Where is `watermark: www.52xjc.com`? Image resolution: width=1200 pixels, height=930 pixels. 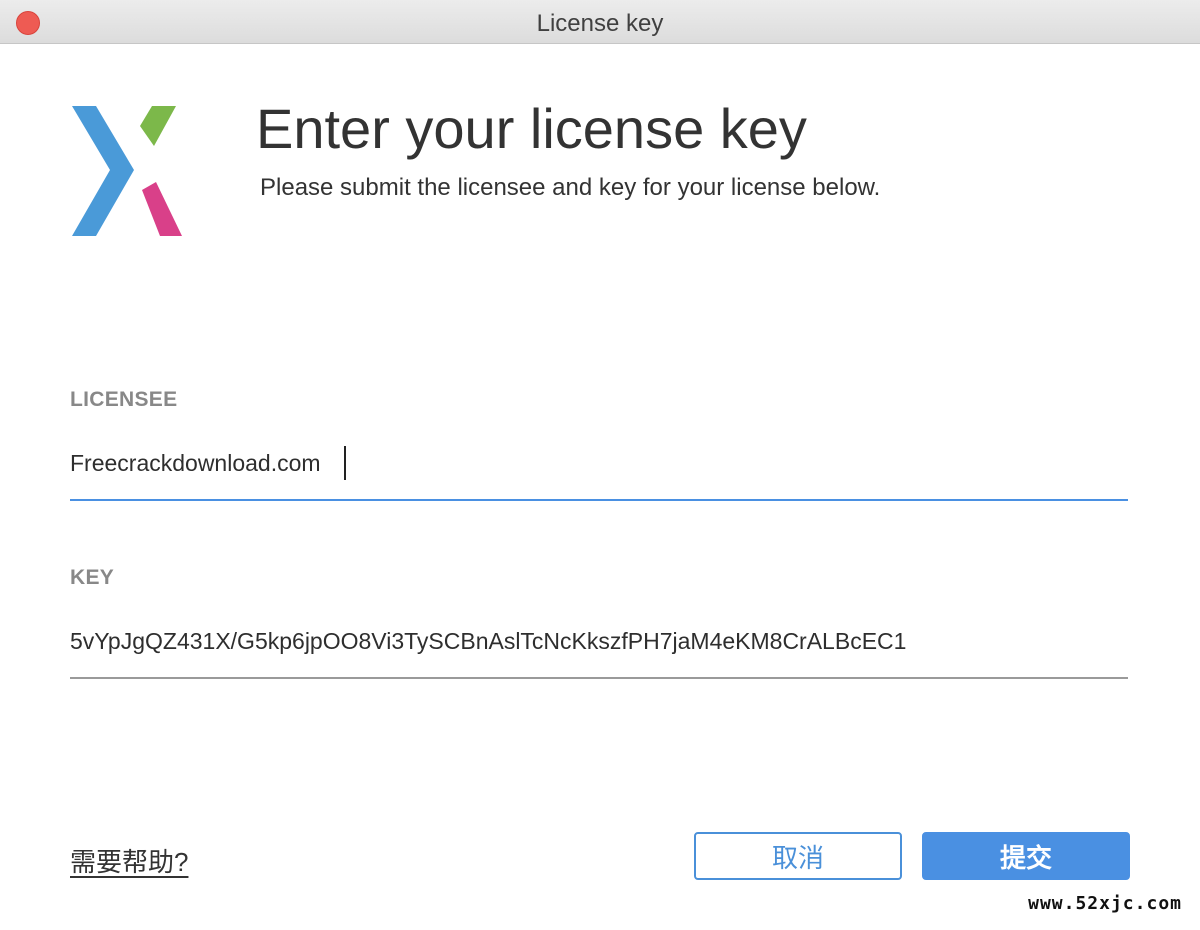
watermark: www.52xjc.com is located at coordinates (1105, 903).